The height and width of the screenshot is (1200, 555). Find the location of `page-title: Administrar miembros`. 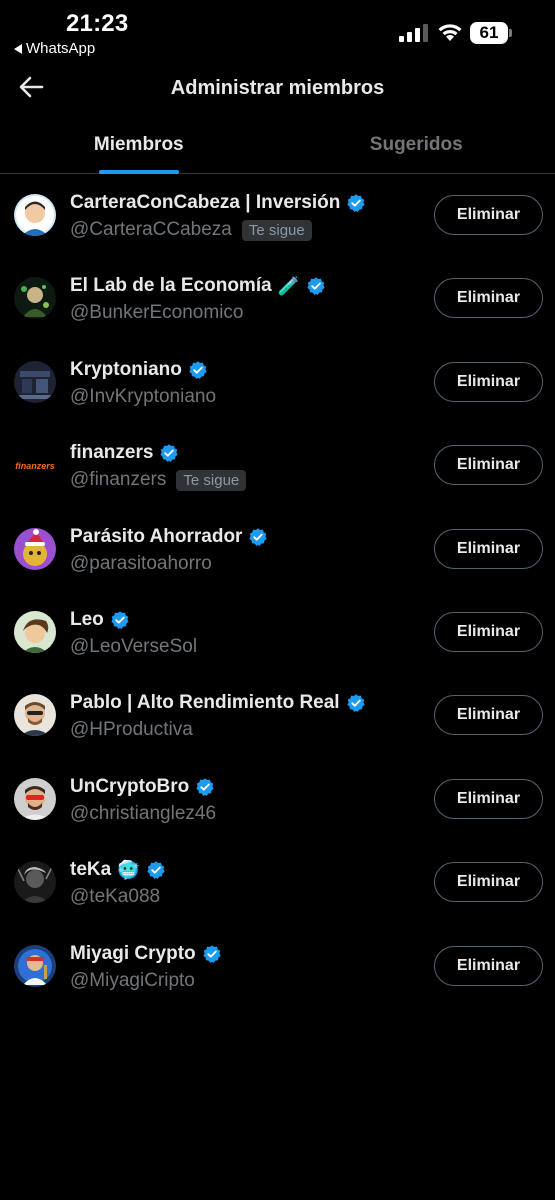

page-title: Administrar miembros is located at coordinates (277, 88).